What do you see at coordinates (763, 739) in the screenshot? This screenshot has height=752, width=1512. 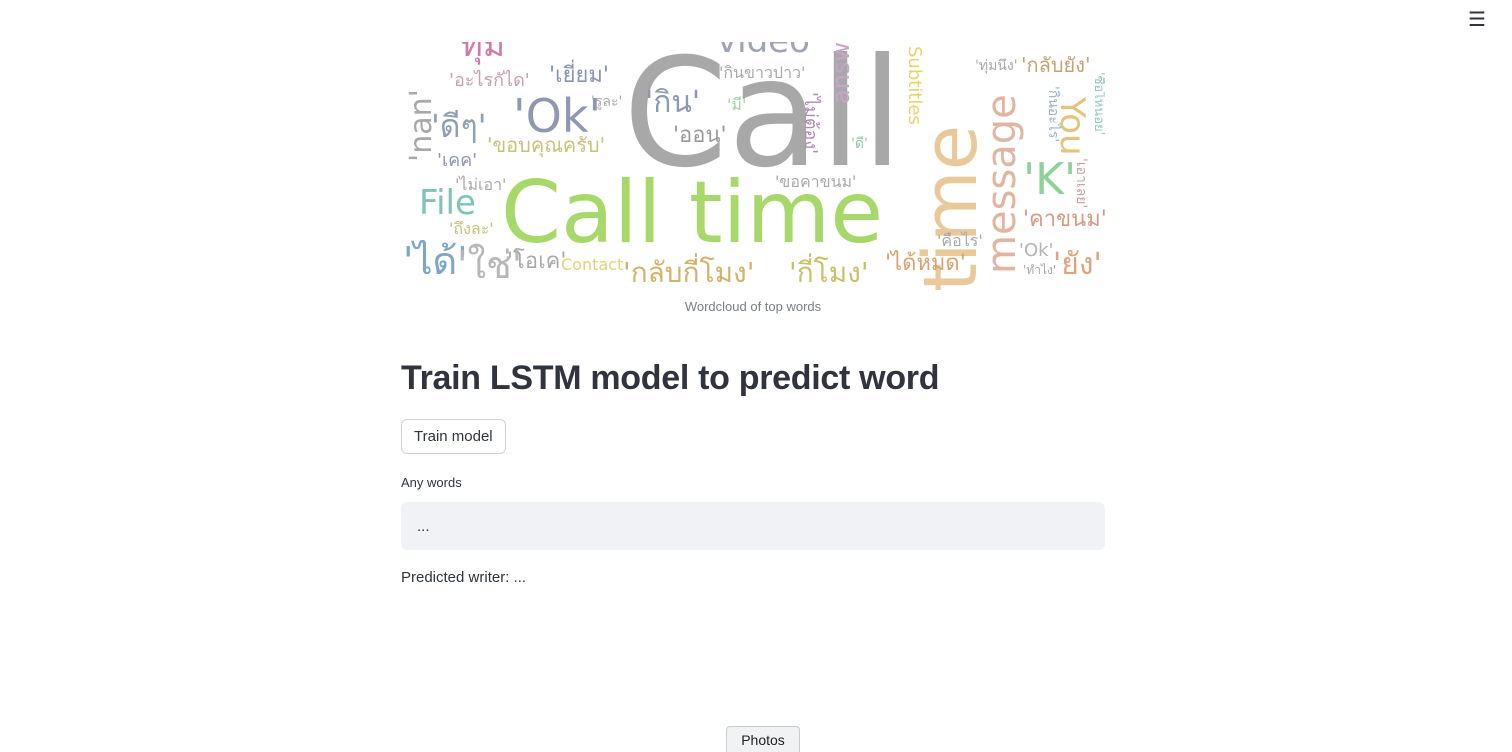 I see `photos-tab-button: Photos` at bounding box center [763, 739].